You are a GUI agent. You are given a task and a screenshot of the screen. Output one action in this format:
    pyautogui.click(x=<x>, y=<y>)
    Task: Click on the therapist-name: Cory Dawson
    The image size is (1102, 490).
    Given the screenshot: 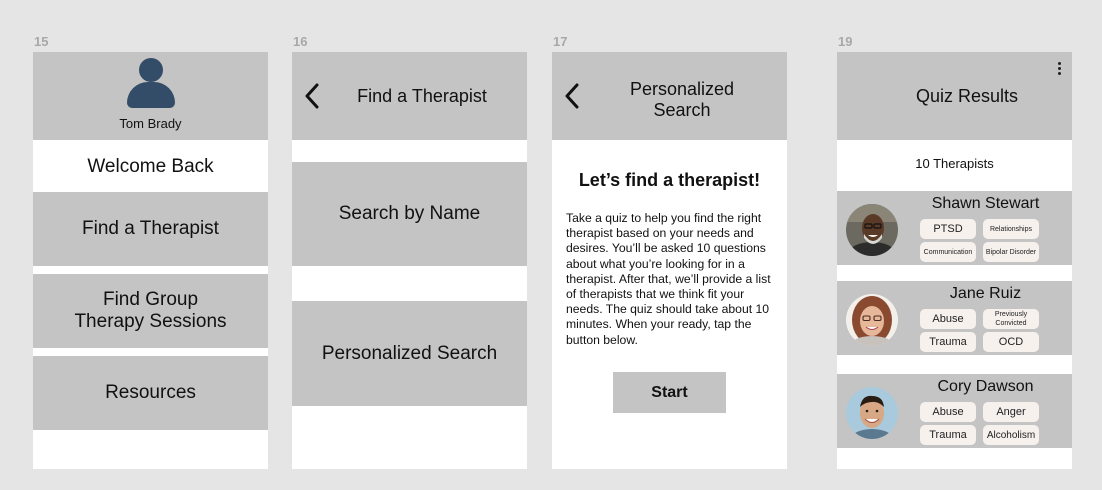 What is the action you would take?
    pyautogui.click(x=985, y=386)
    